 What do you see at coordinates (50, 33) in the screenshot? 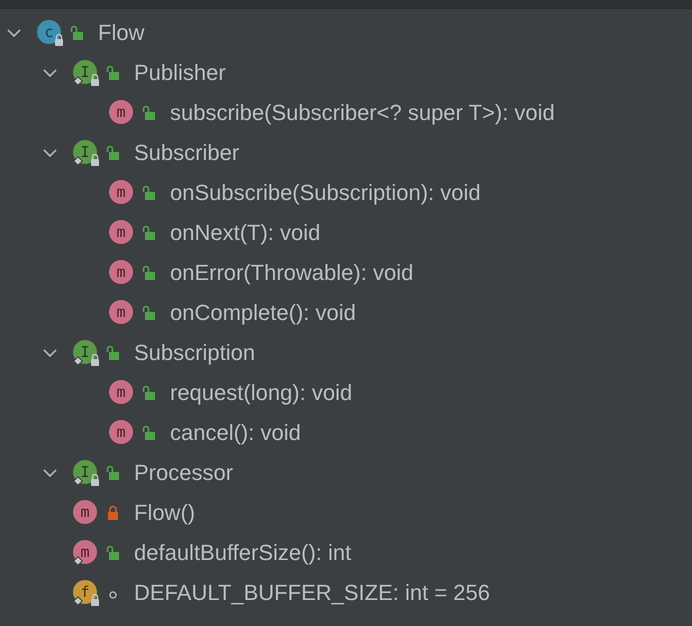
I see `class-icon: c` at bounding box center [50, 33].